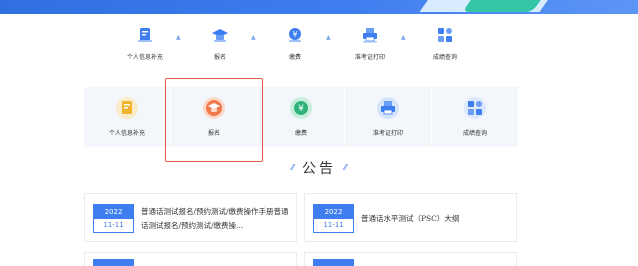 The width and height of the screenshot is (638, 266). What do you see at coordinates (474, 133) in the screenshot?
I see `card-label: 成绩查询` at bounding box center [474, 133].